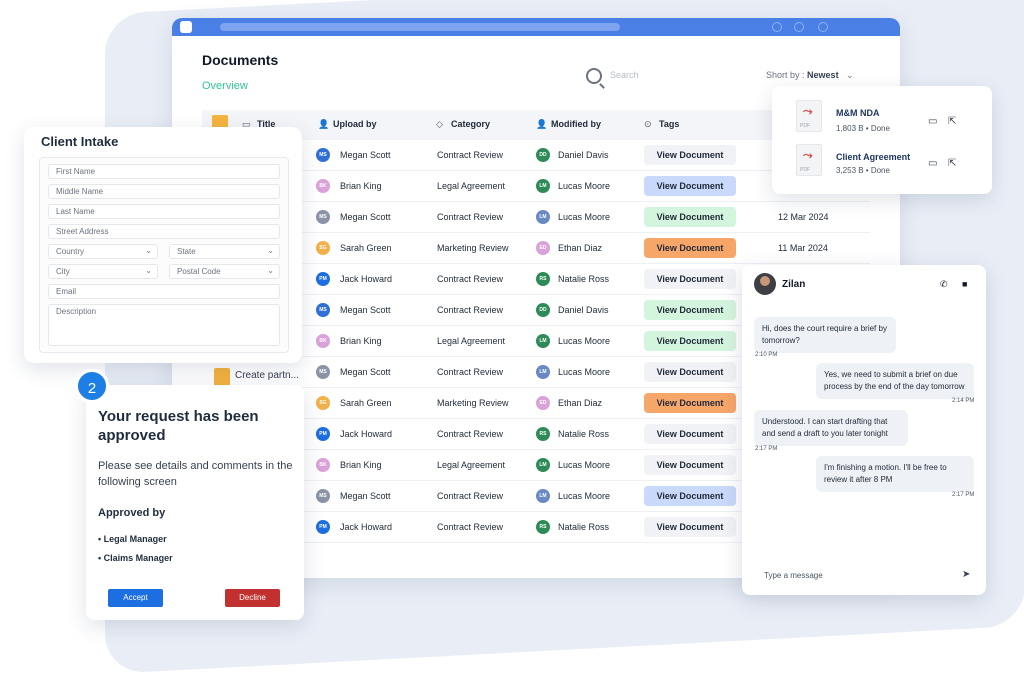 This screenshot has height=683, width=1024. What do you see at coordinates (873, 157) in the screenshot?
I see `file-name: Client Agreement` at bounding box center [873, 157].